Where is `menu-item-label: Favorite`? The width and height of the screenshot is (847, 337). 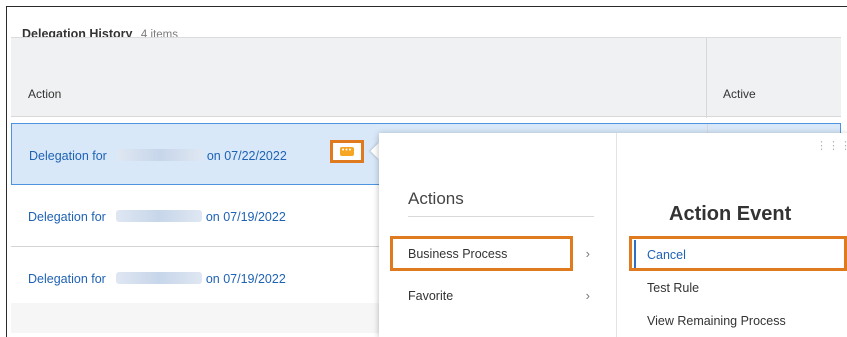 menu-item-label: Favorite is located at coordinates (431, 296).